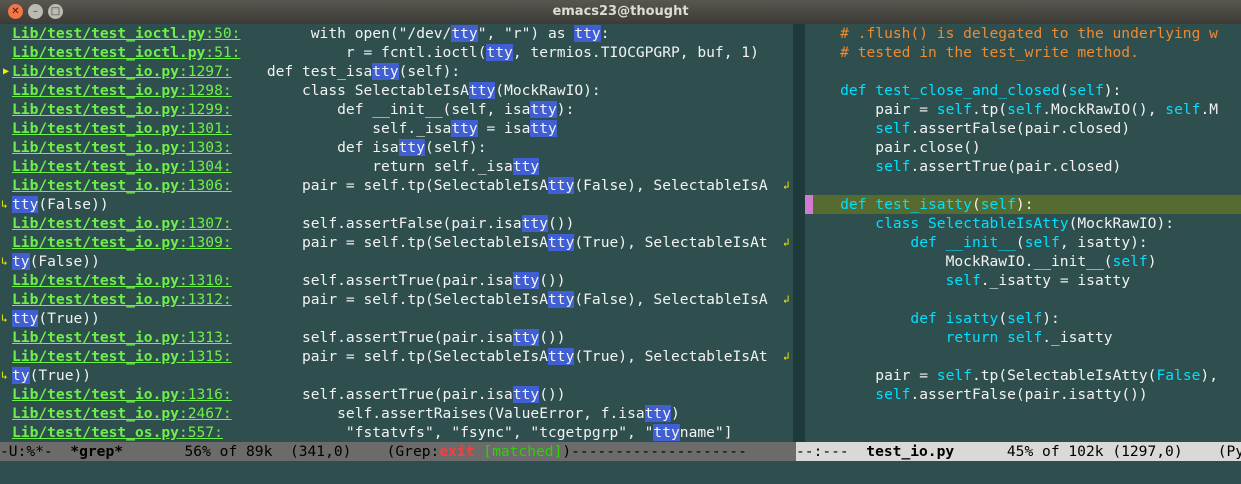 This screenshot has height=484, width=1241. Describe the element at coordinates (1023, 242) in the screenshot. I see `source-line: def __init__(self, isatty):` at that location.